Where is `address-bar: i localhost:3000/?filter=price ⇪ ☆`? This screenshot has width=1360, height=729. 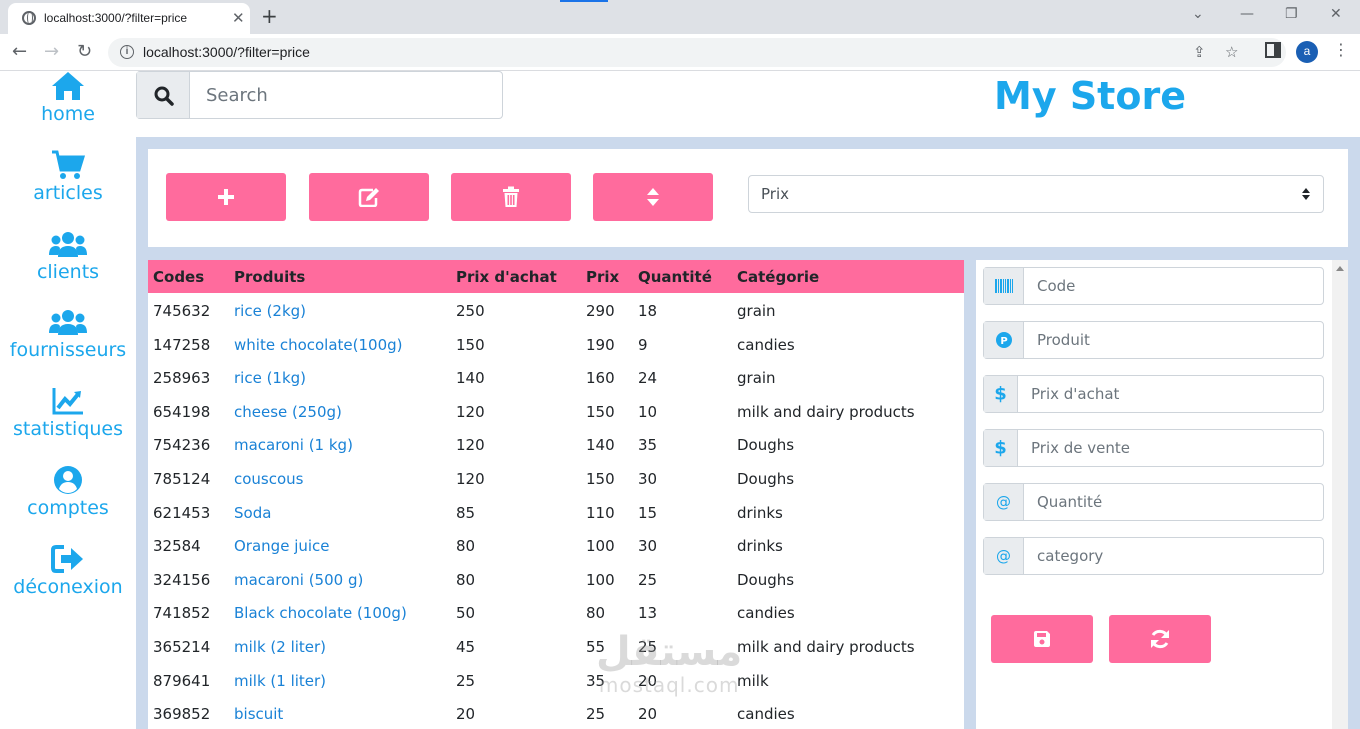
address-bar: i localhost:3000/?filter=price ⇪ ☆ is located at coordinates (697, 52).